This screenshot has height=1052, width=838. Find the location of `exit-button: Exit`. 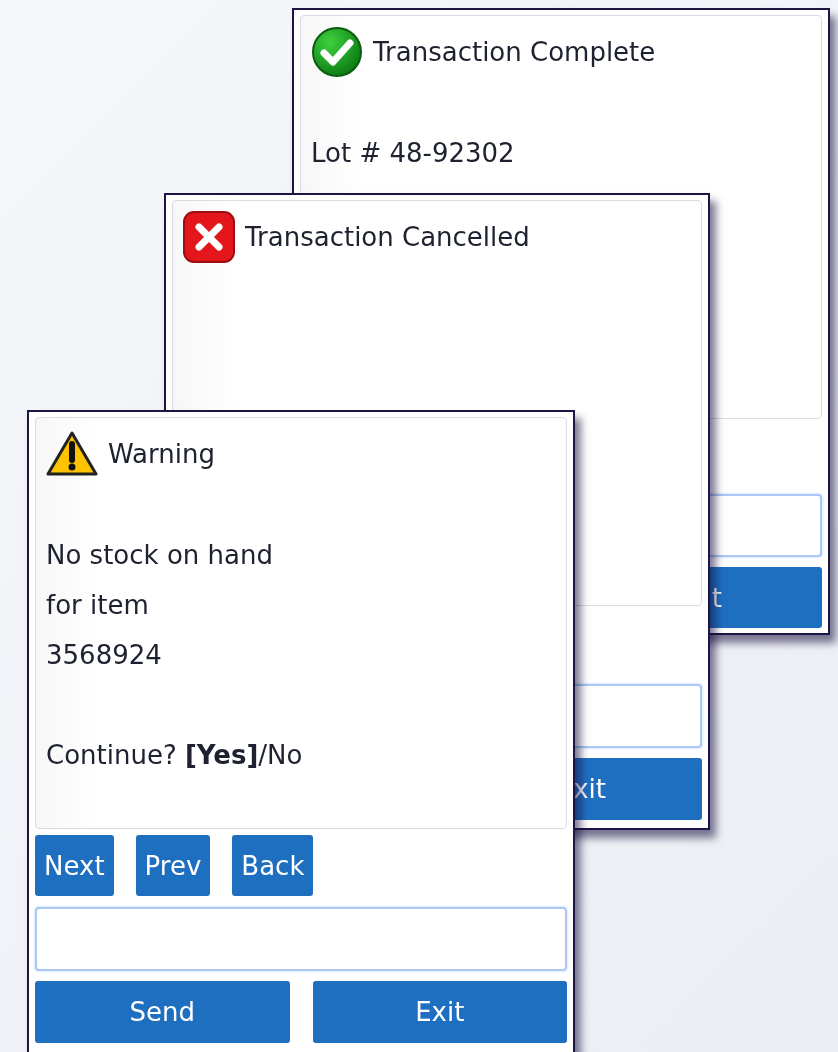

exit-button: Exit is located at coordinates (439, 1012).